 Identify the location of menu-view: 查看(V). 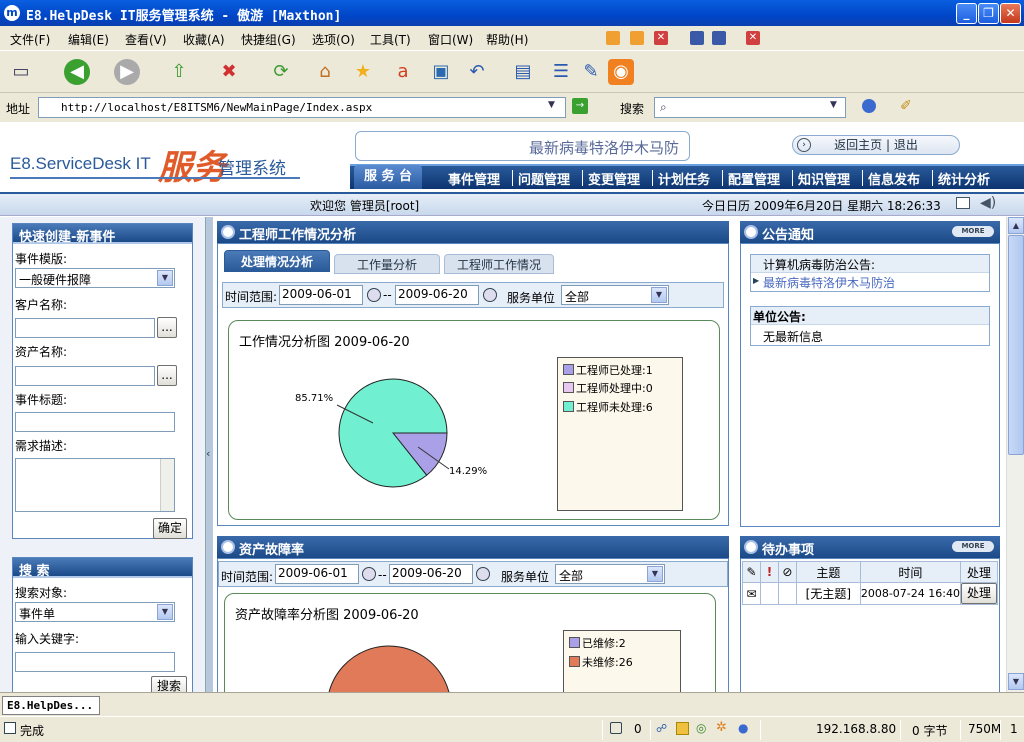
(146, 39).